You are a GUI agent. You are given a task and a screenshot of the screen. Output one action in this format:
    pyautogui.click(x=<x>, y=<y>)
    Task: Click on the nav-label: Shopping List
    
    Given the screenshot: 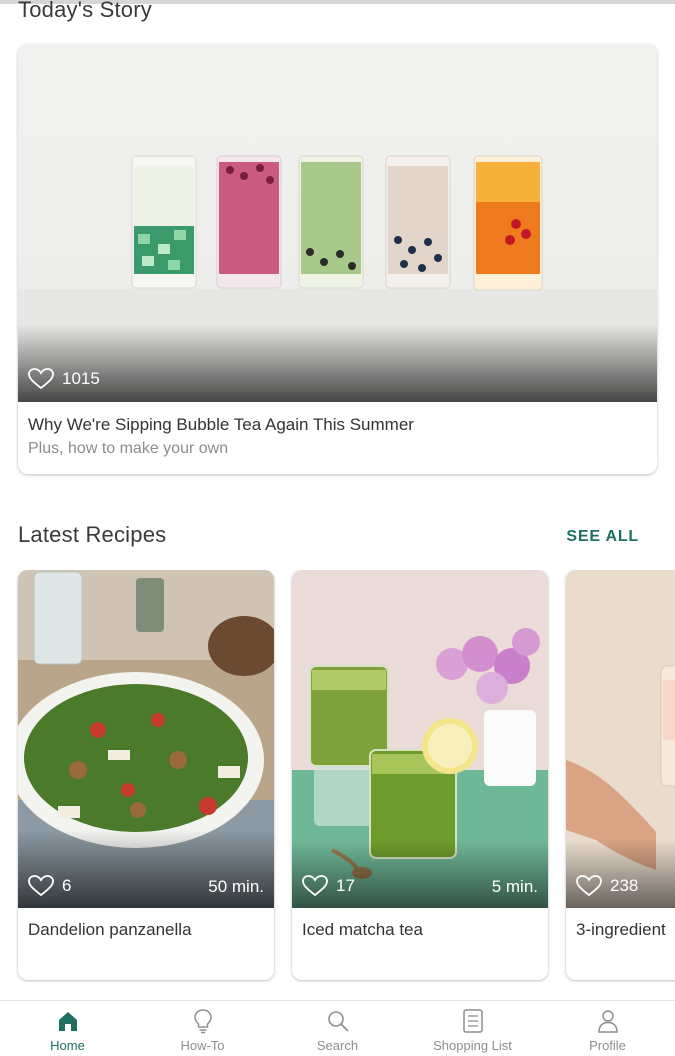 What is the action you would take?
    pyautogui.click(x=472, y=1045)
    